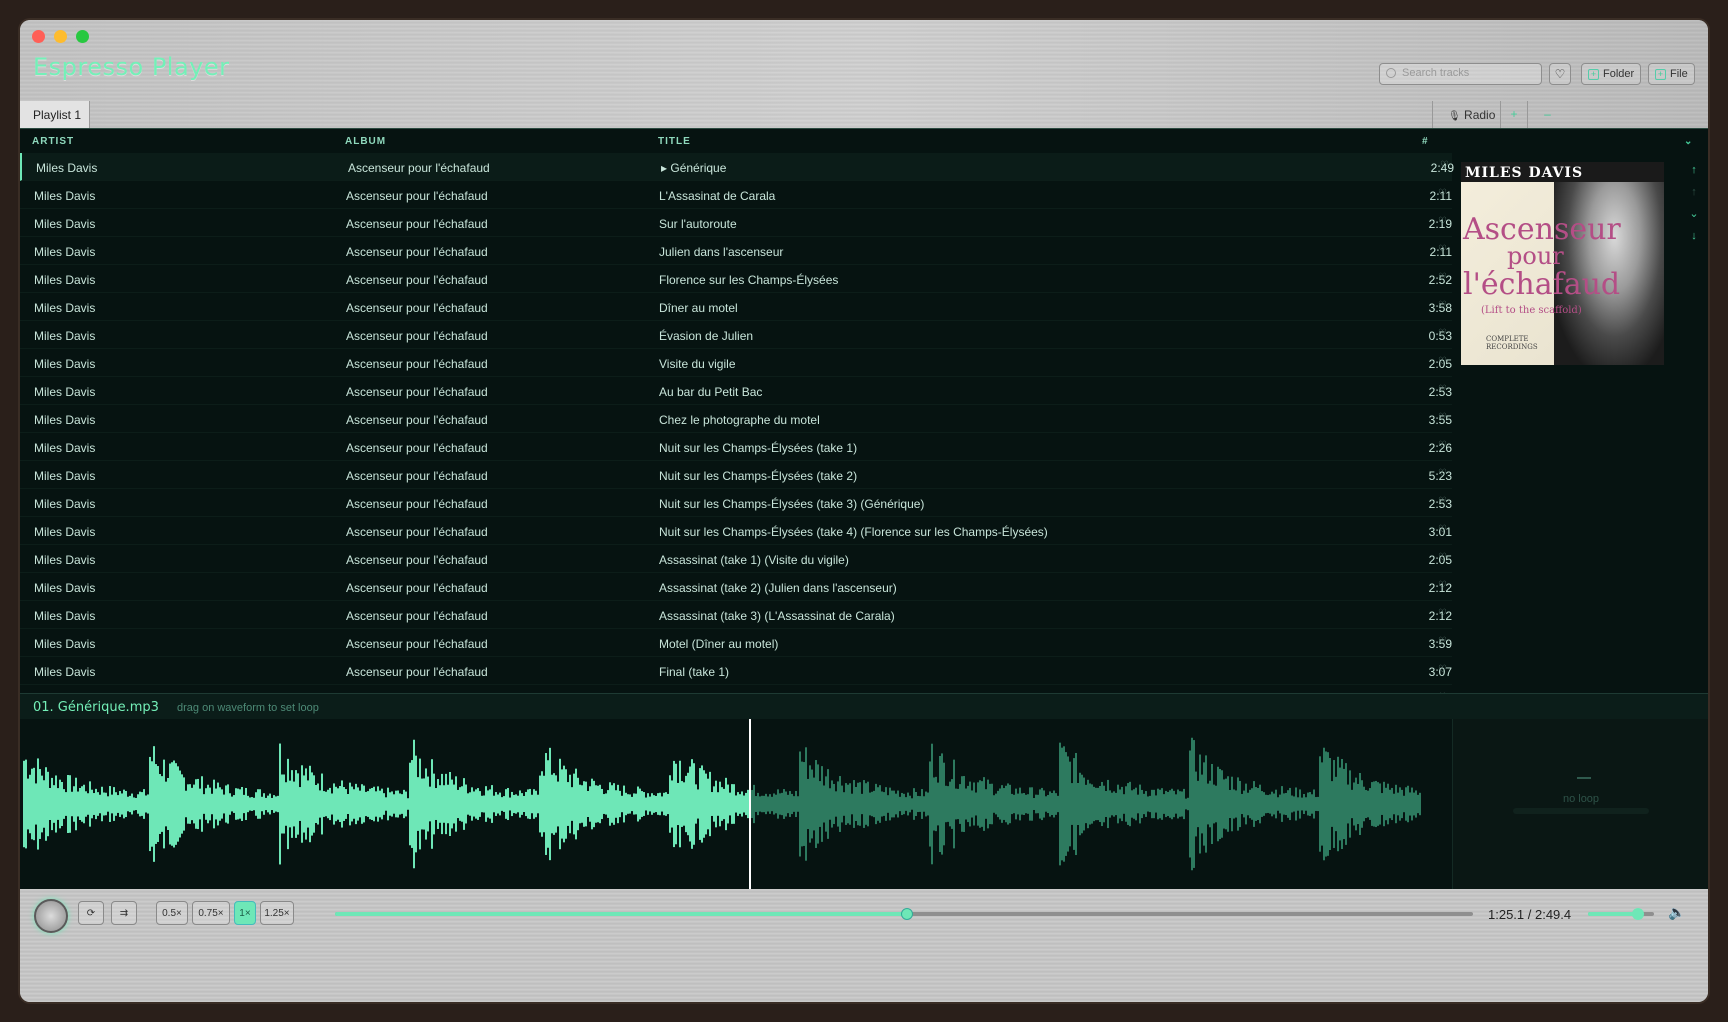  I want to click on add-folder-button: + Folder, so click(1611, 74).